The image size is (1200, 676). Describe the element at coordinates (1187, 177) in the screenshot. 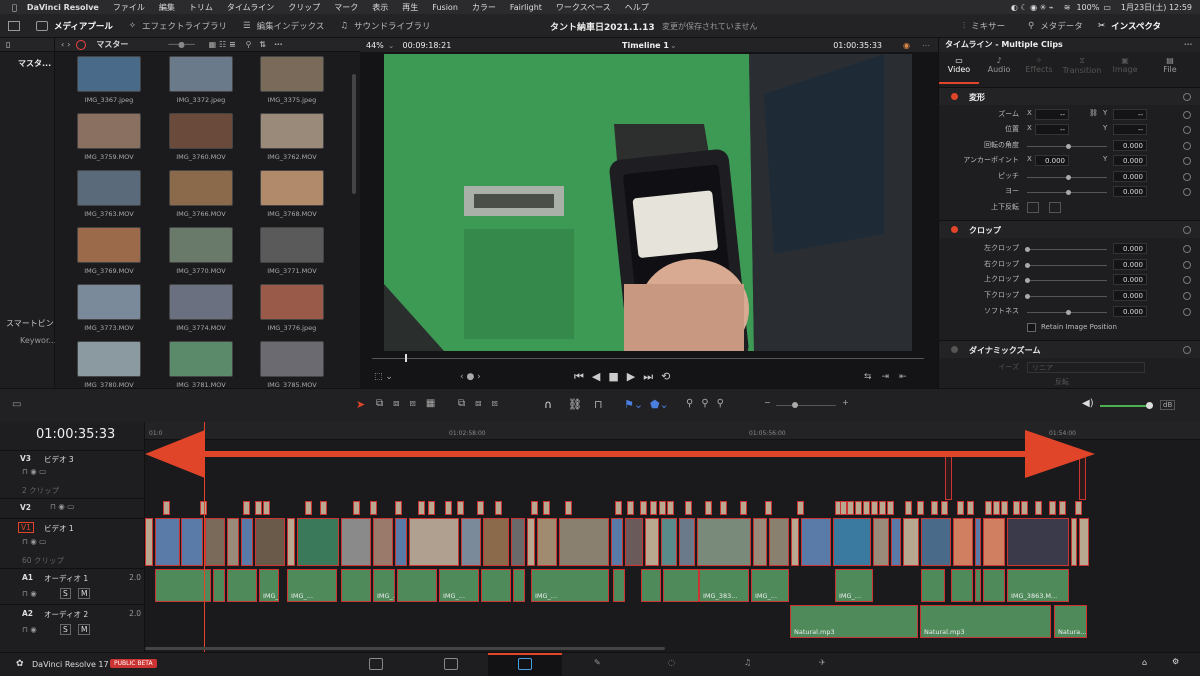

I see `pitch-reset-icon` at that location.